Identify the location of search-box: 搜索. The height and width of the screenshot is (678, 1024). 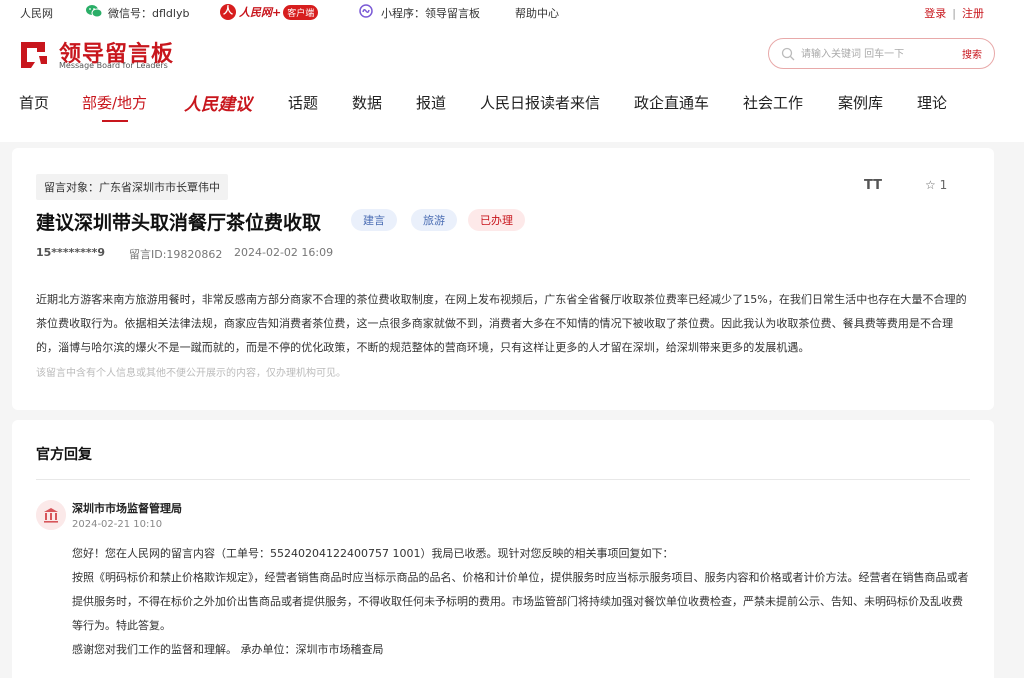
(881, 53).